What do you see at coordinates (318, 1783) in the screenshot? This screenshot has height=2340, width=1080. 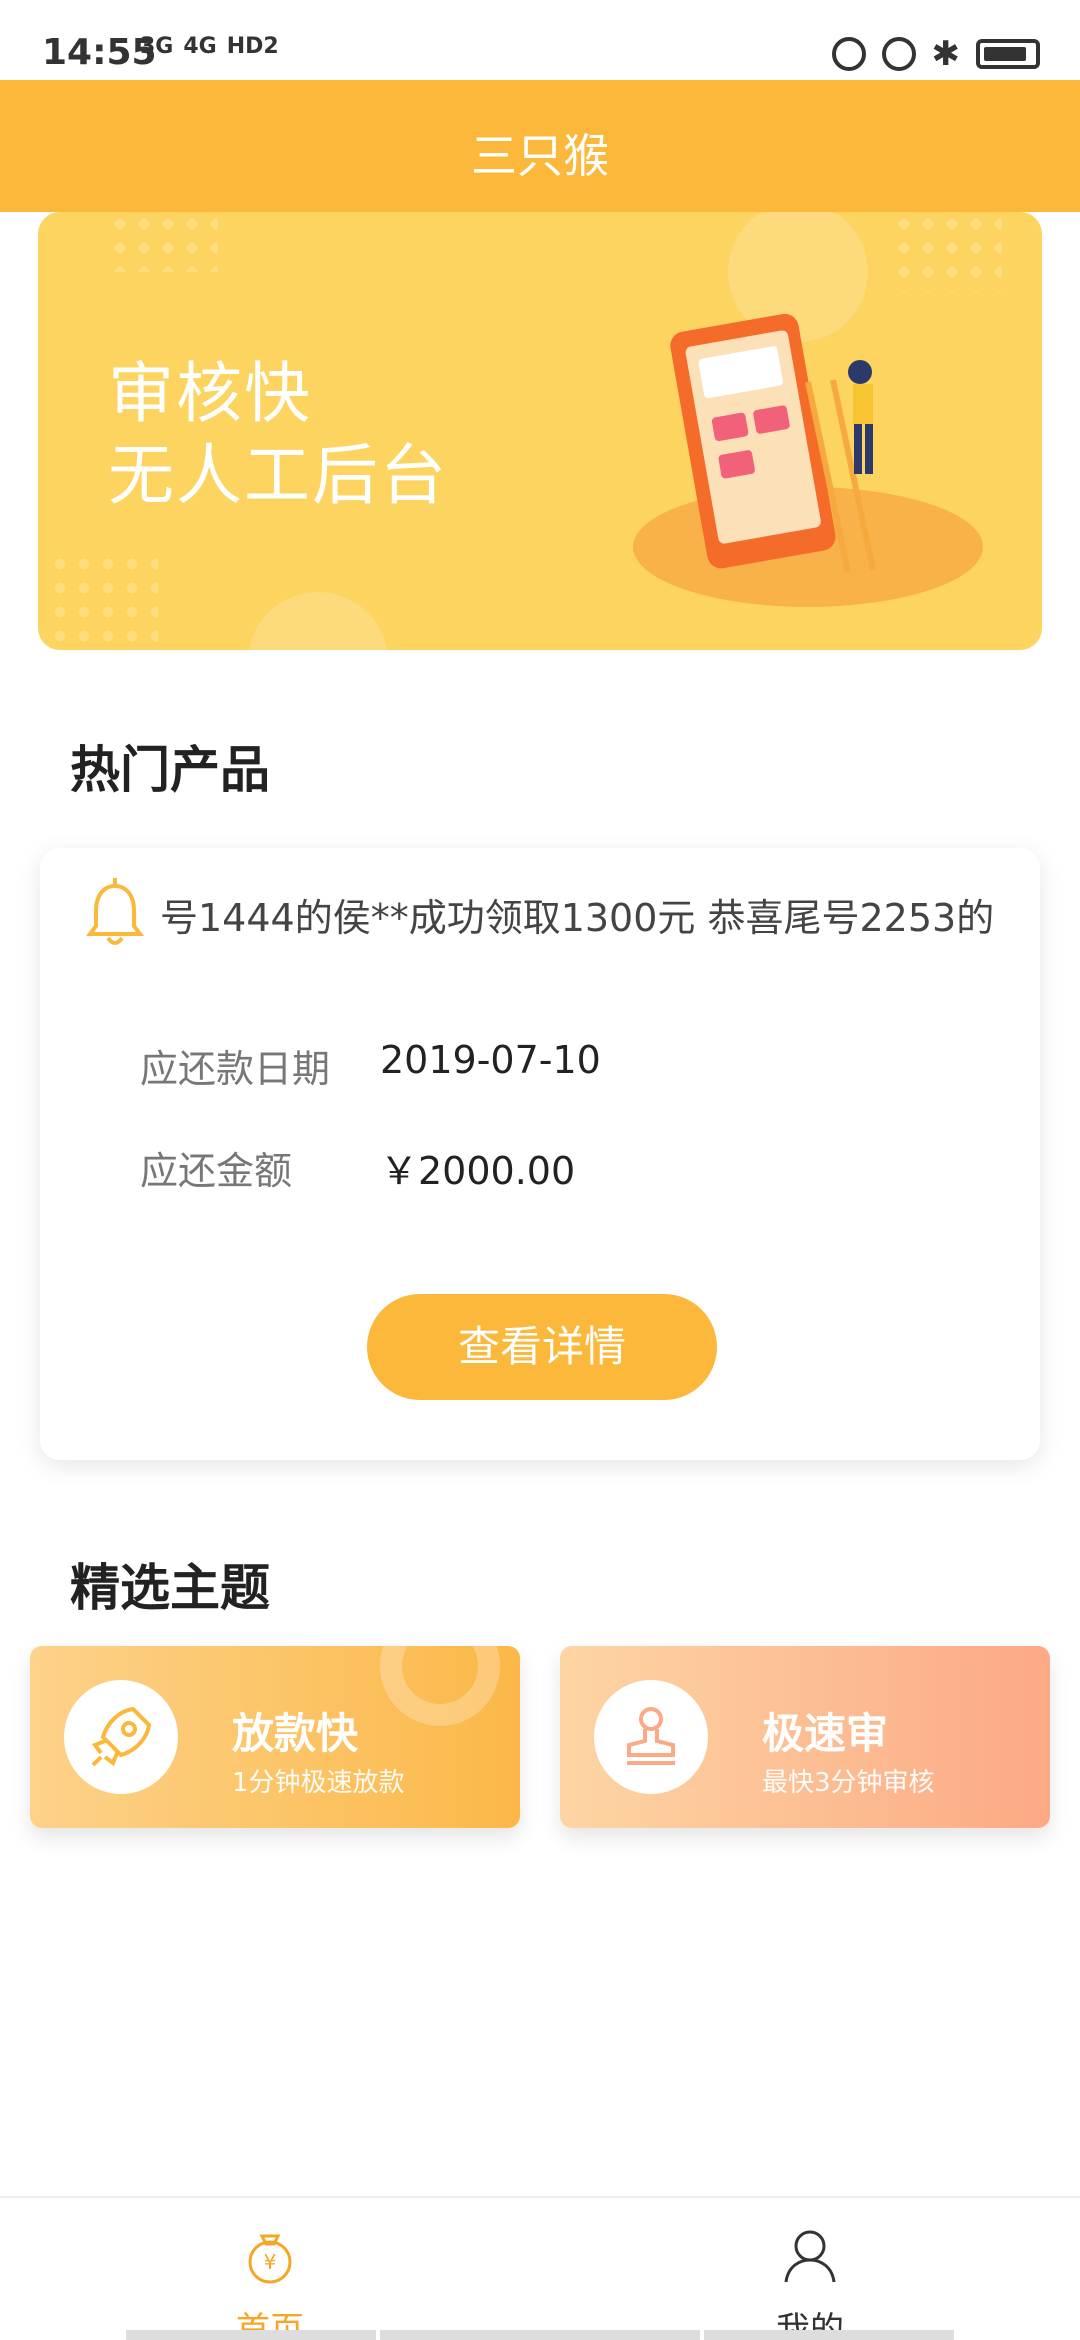 I see `theme-subtitle: 1分钟极速放款` at bounding box center [318, 1783].